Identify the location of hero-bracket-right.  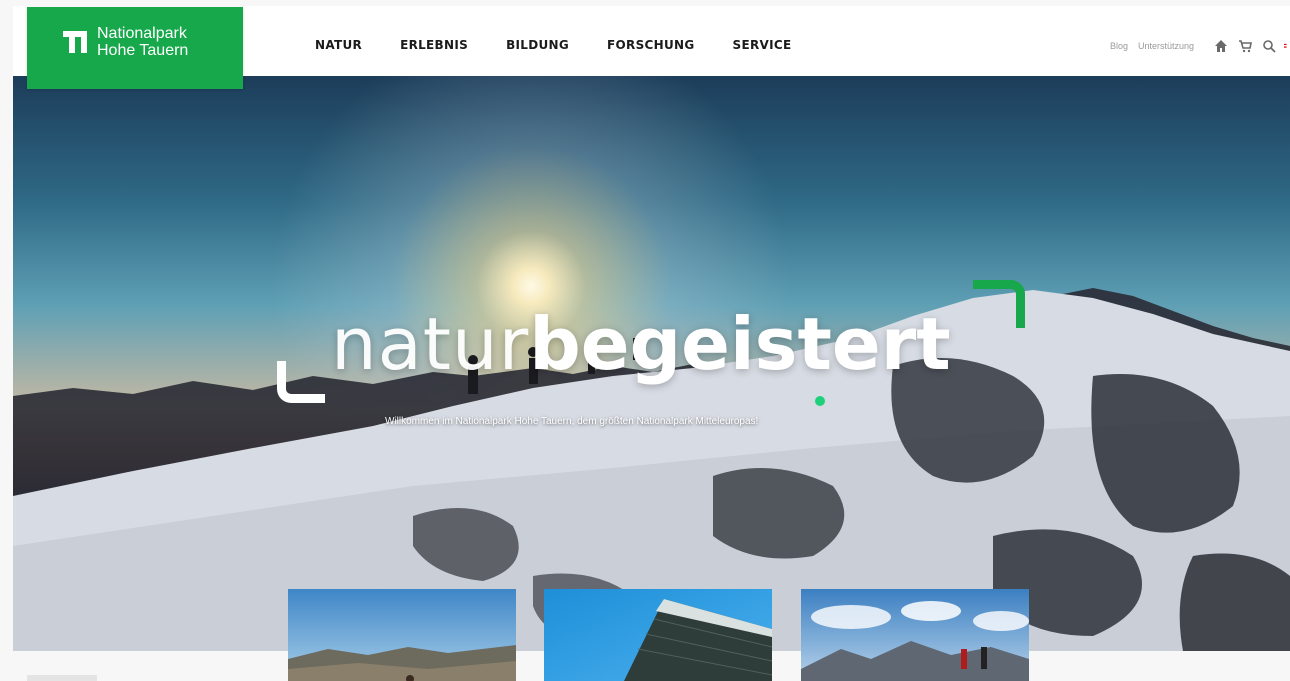
(999, 304).